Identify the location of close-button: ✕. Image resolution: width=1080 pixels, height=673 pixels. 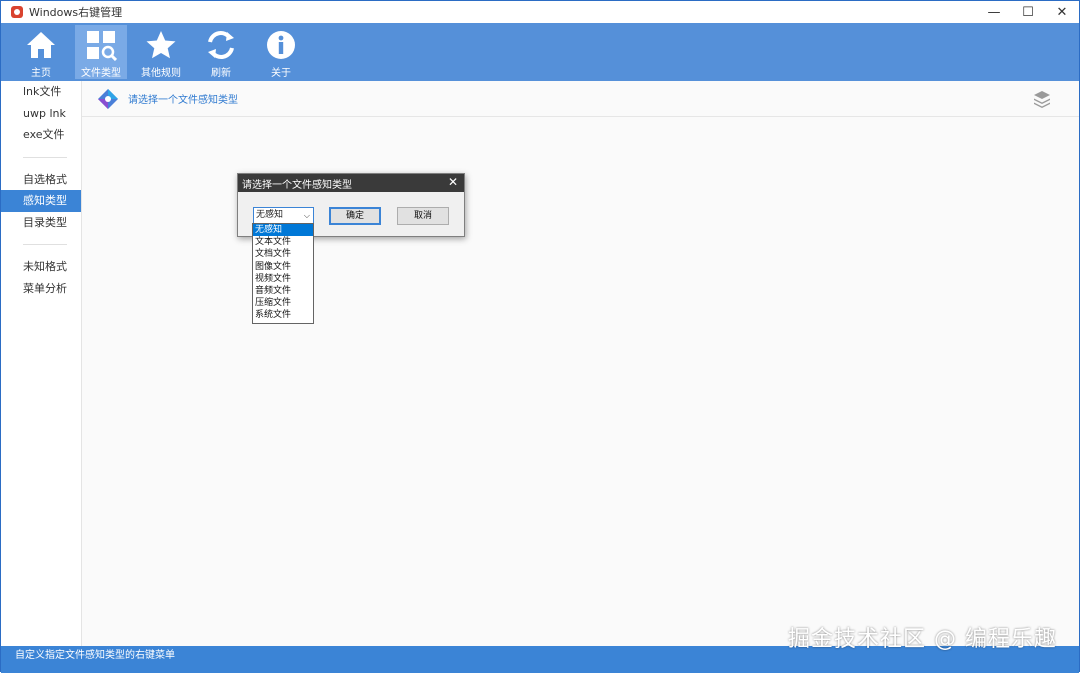
(1062, 12).